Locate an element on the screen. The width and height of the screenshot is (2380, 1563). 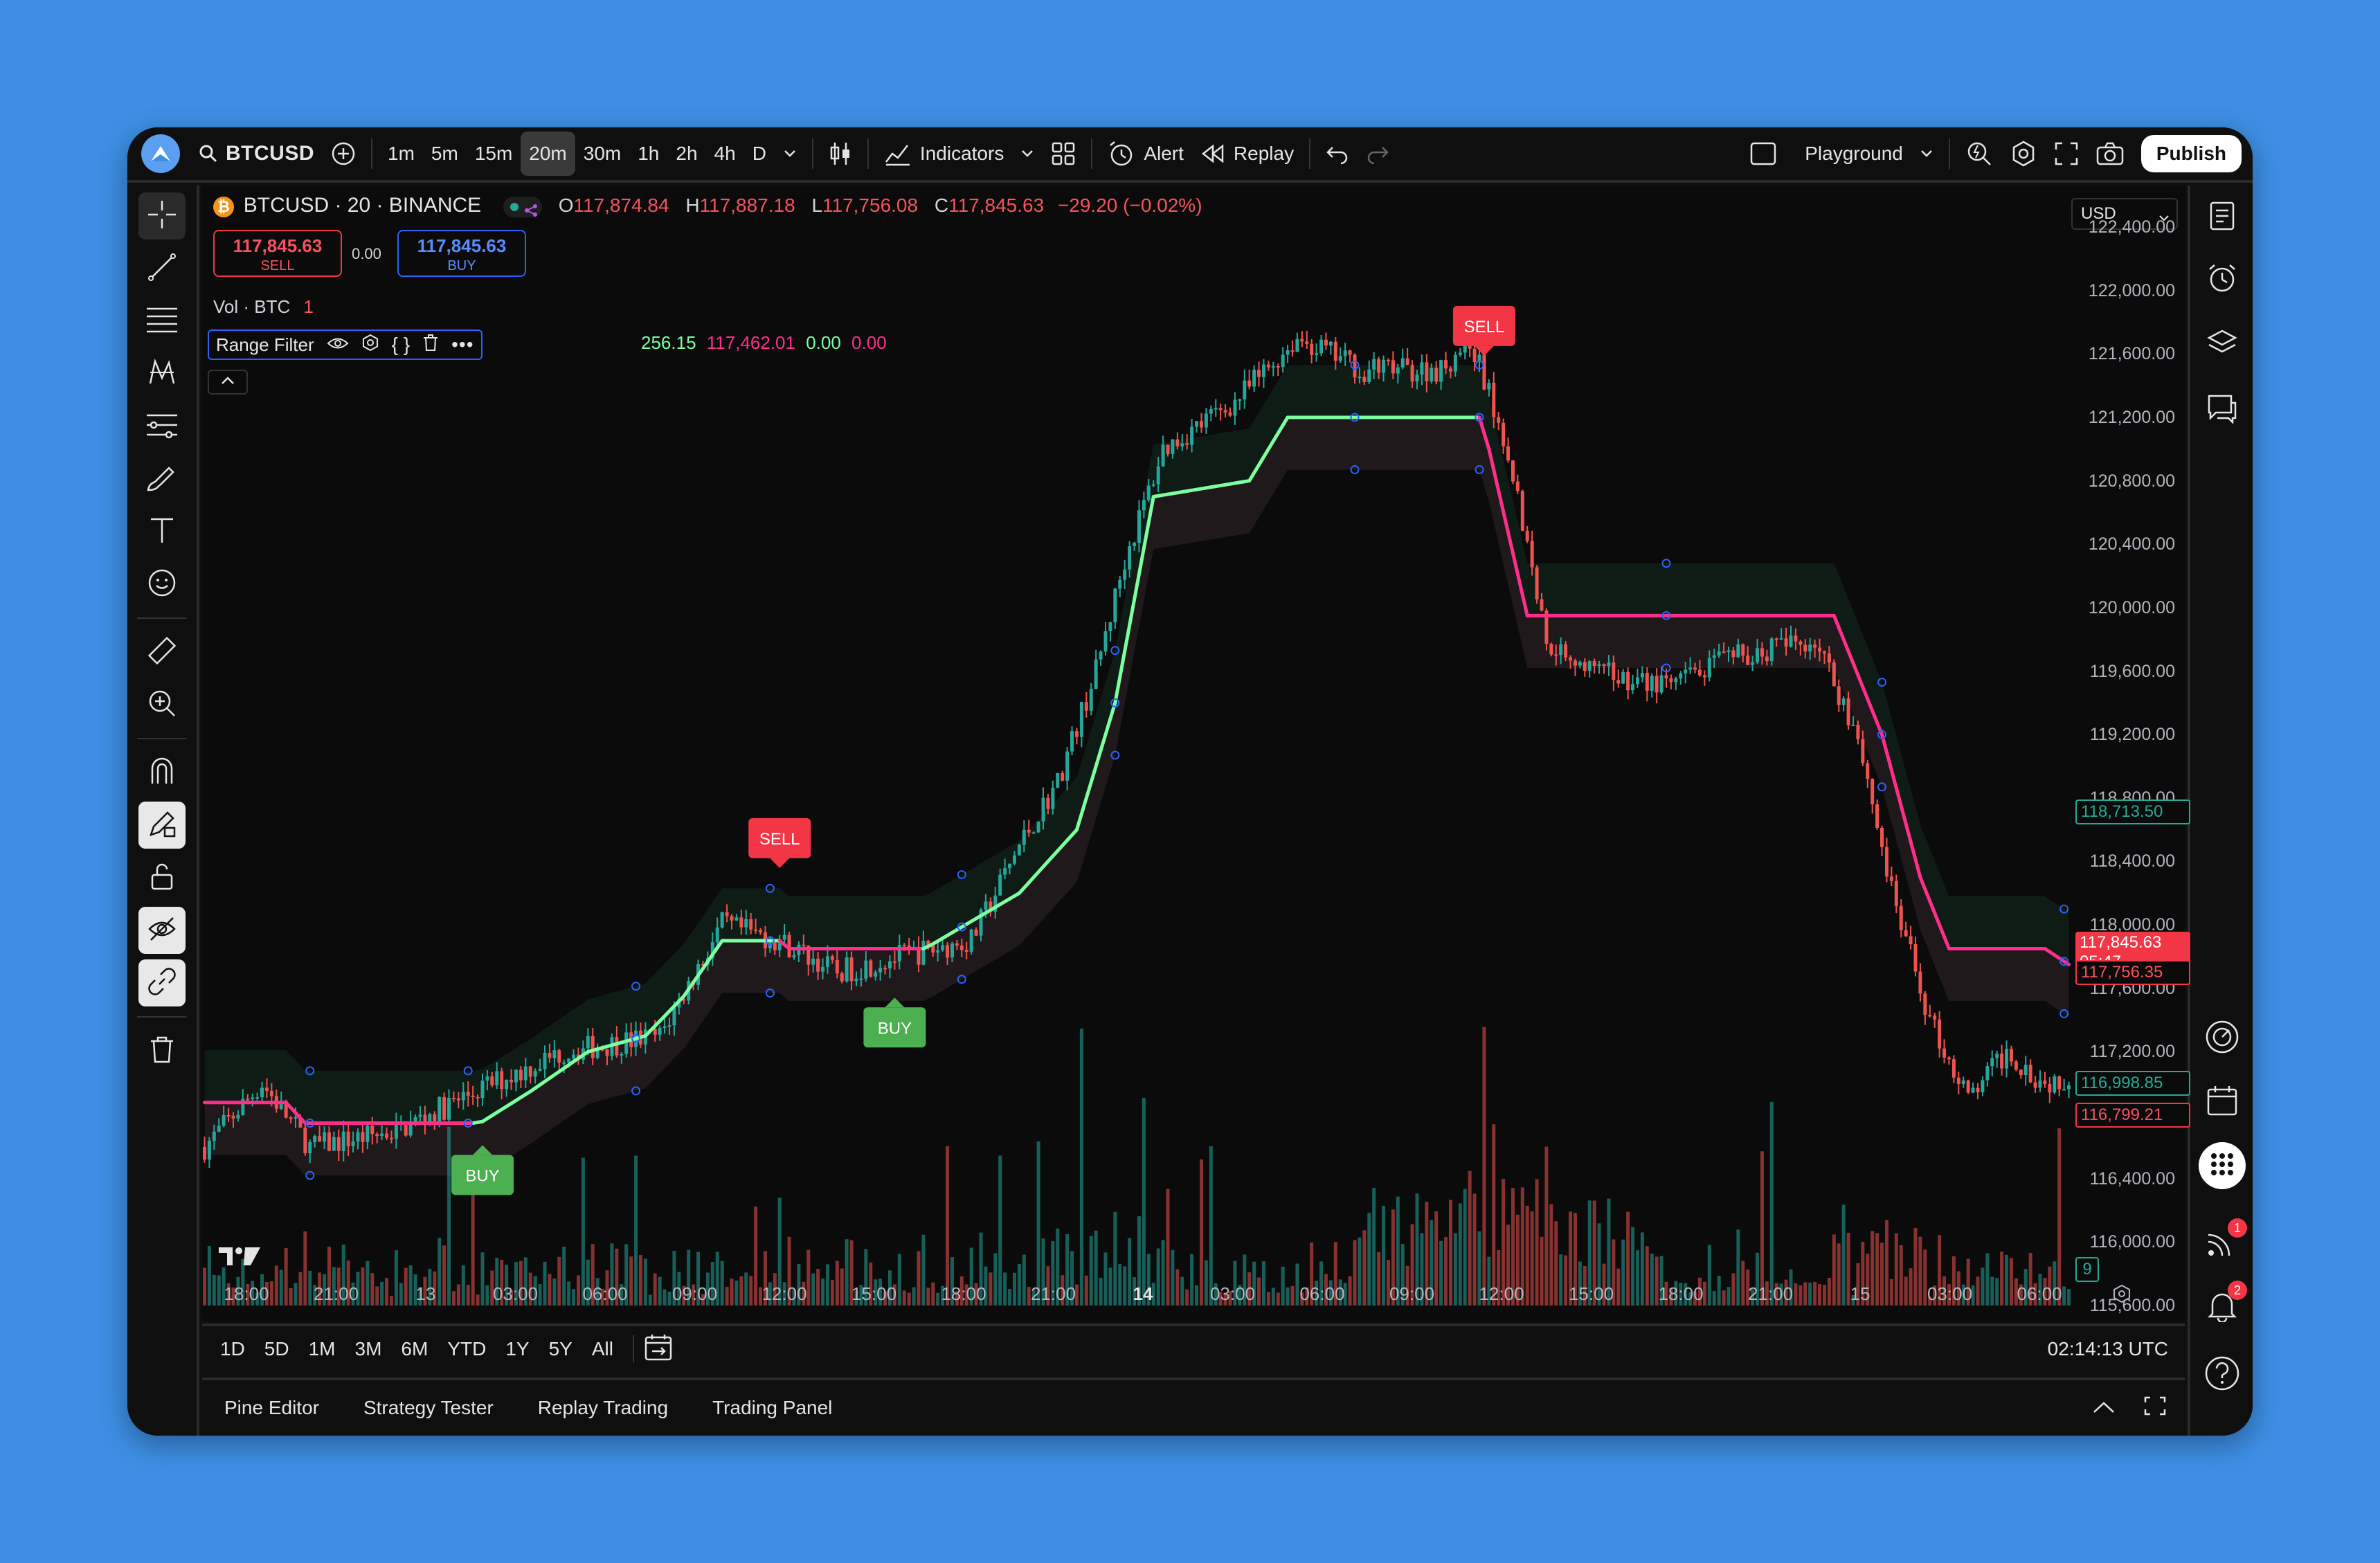
tab-trading-panel: Trading Panel is located at coordinates (772, 1408).